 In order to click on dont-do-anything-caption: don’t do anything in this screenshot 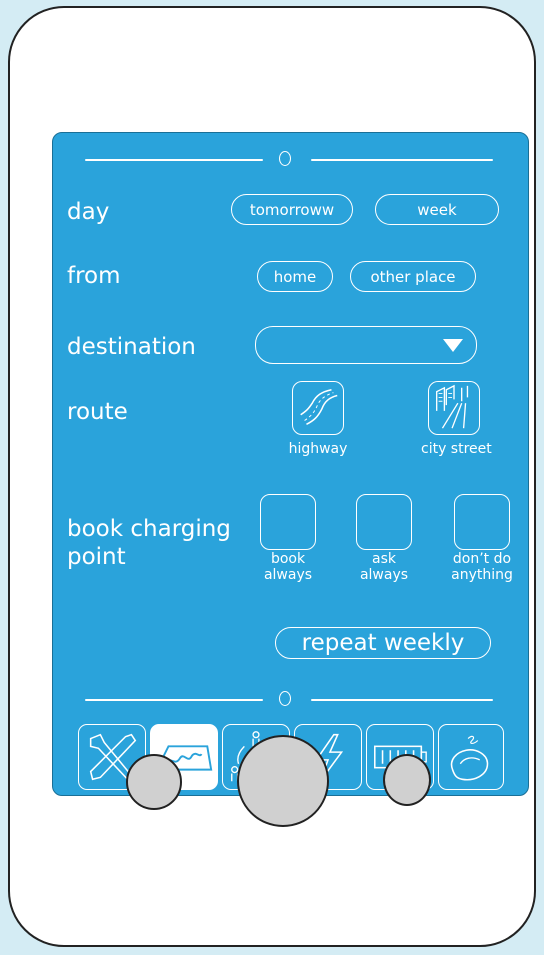, I will do `click(482, 567)`.